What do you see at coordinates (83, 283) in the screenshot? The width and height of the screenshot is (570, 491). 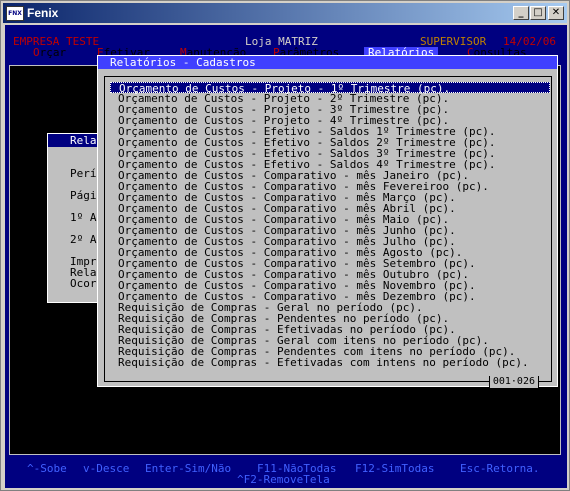 I see `dialog-field-label: Ocor` at bounding box center [83, 283].